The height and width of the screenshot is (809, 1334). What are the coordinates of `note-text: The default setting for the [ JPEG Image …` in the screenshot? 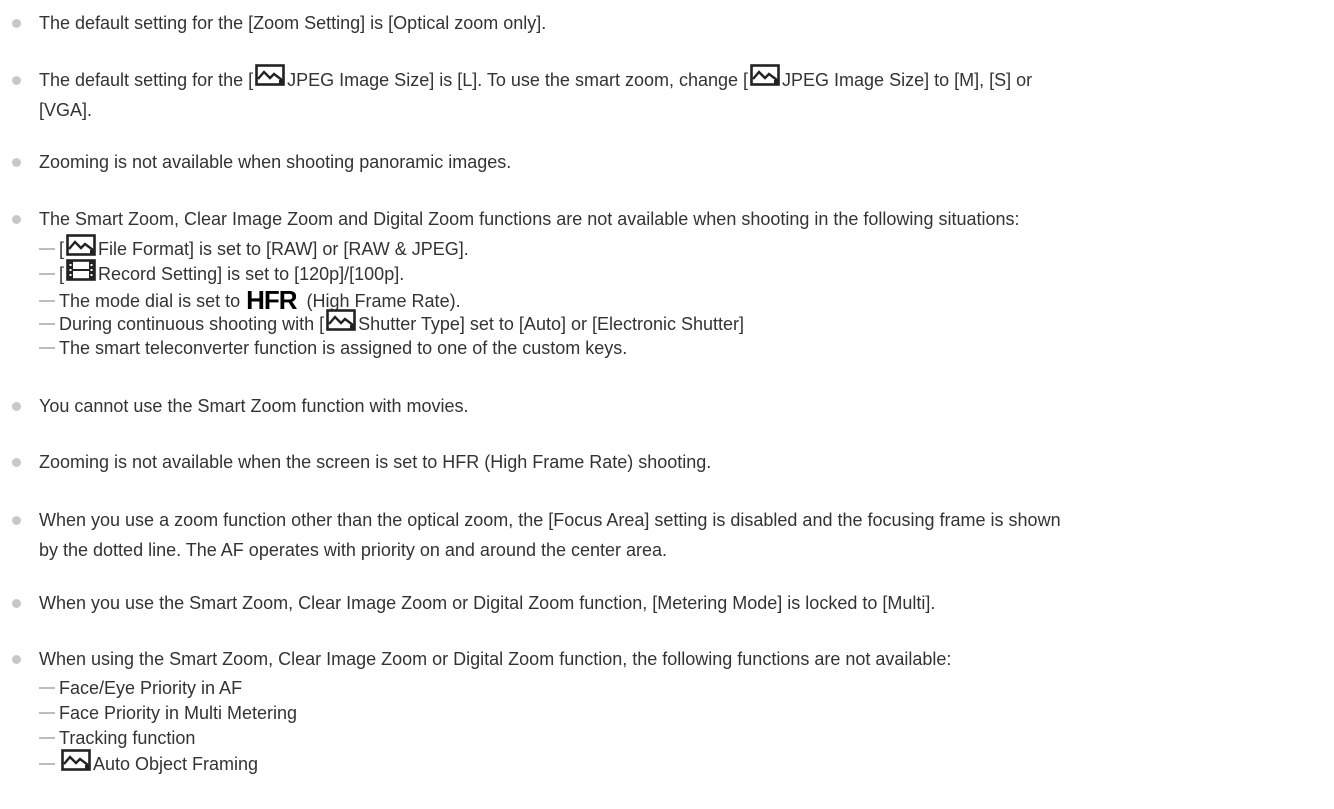 It's located at (684, 80).